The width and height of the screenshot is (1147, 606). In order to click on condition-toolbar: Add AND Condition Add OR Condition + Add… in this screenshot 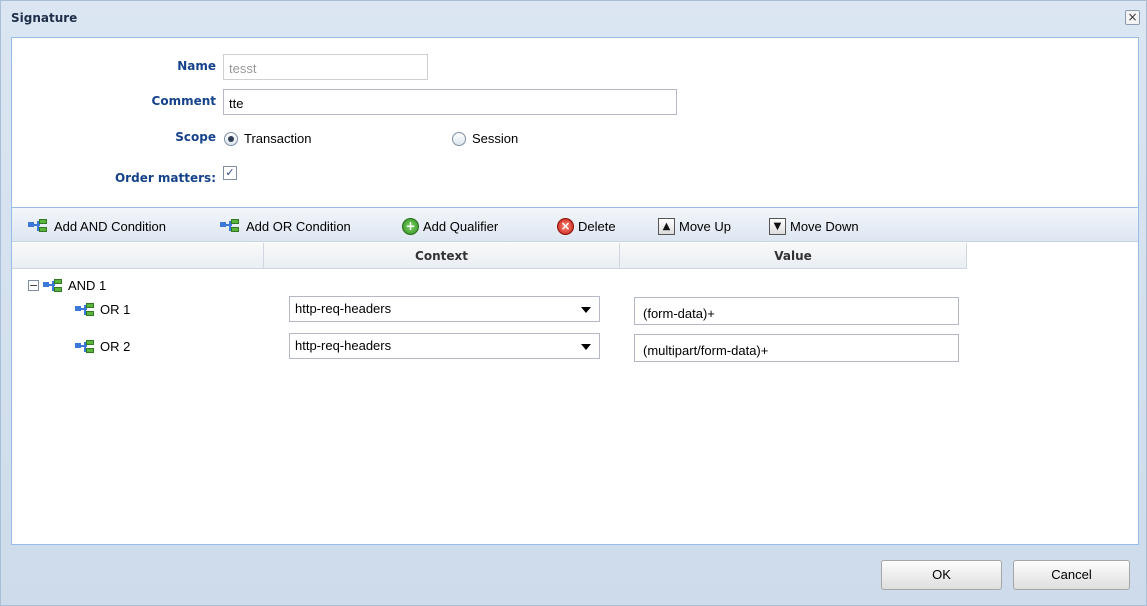, I will do `click(575, 224)`.